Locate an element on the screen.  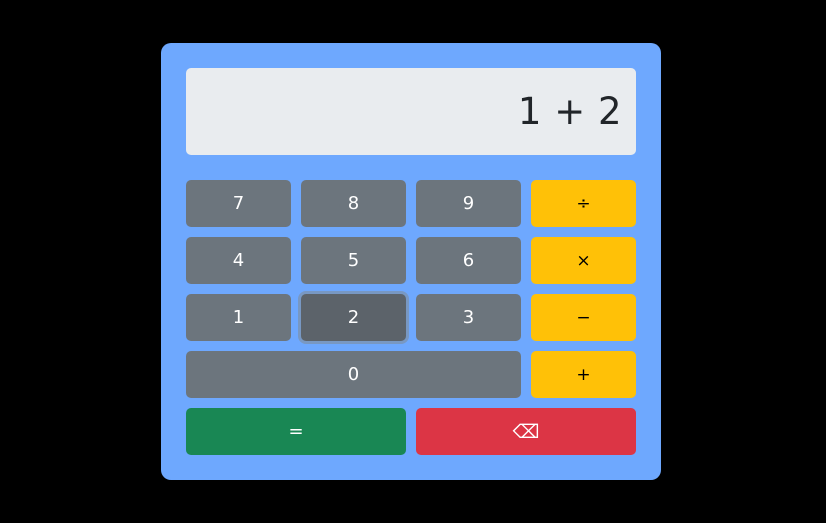
backspace-icon: ⌫ is located at coordinates (526, 431).